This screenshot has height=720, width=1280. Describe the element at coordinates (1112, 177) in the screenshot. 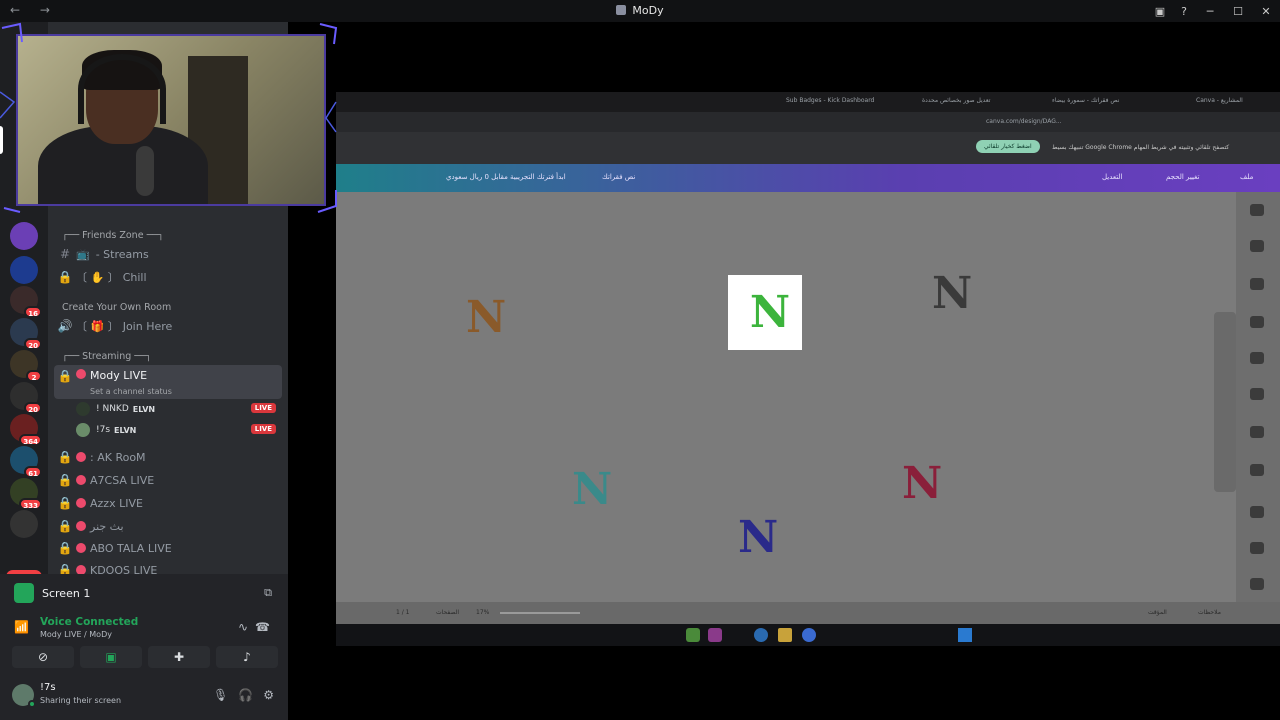

I see `edit-menu: التعديل` at that location.